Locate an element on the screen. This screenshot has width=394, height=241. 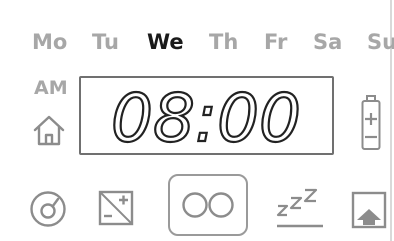
auto-mode-icon is located at coordinates (48, 209).